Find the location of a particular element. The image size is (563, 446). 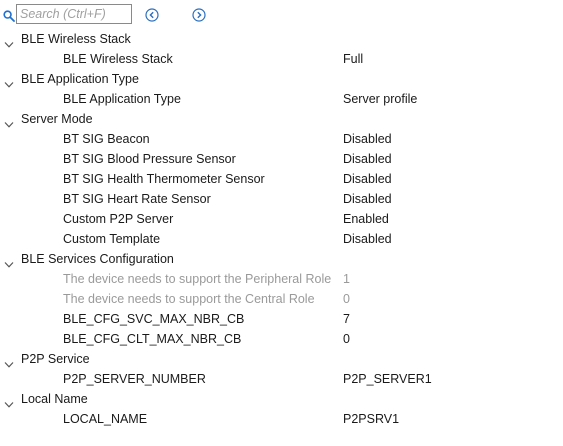

search-input is located at coordinates (74, 14).